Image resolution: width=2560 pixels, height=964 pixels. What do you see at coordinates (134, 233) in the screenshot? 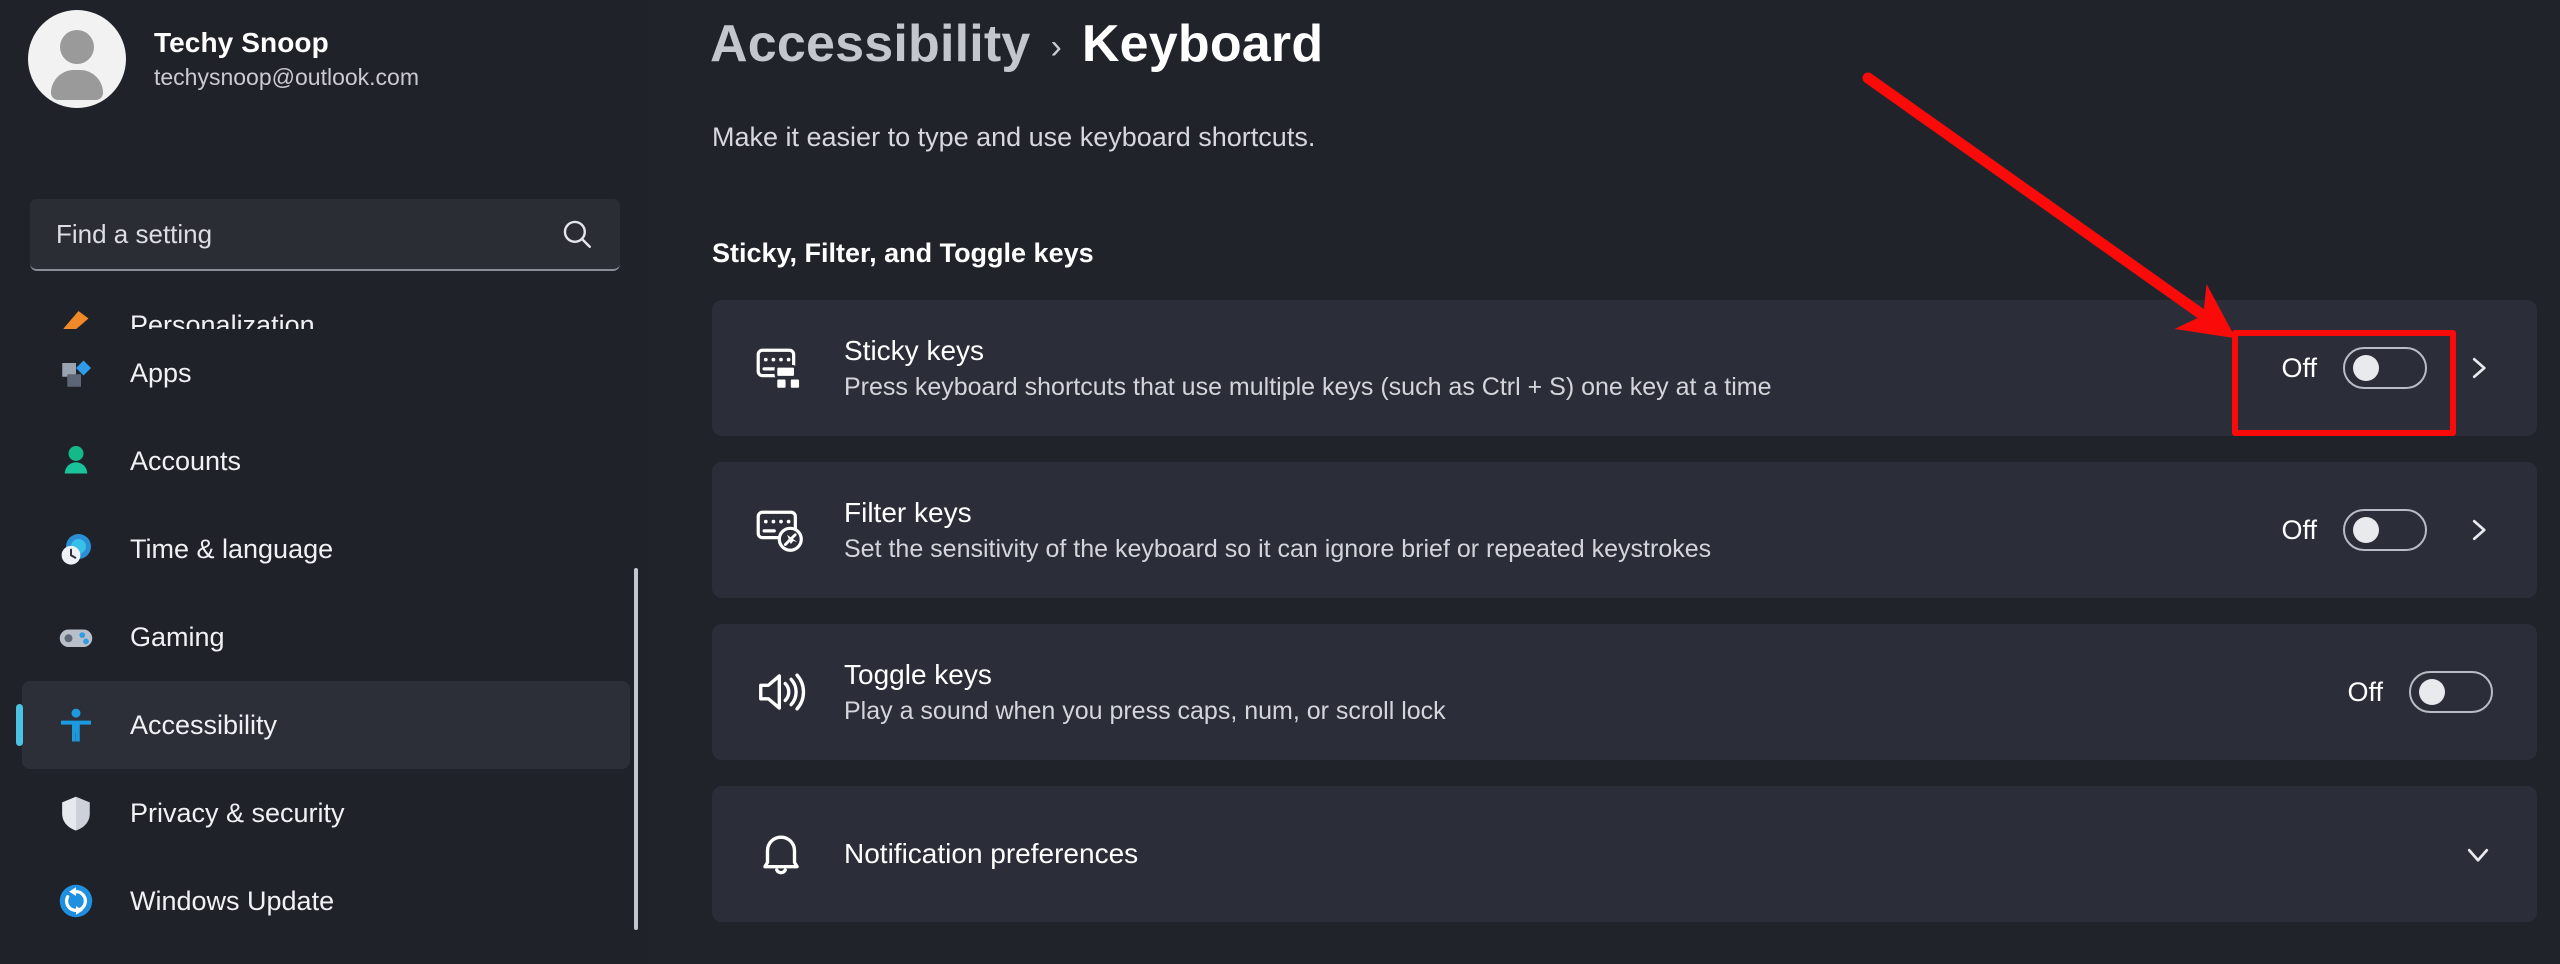
I see `search-placeholder: Find a setting` at bounding box center [134, 233].